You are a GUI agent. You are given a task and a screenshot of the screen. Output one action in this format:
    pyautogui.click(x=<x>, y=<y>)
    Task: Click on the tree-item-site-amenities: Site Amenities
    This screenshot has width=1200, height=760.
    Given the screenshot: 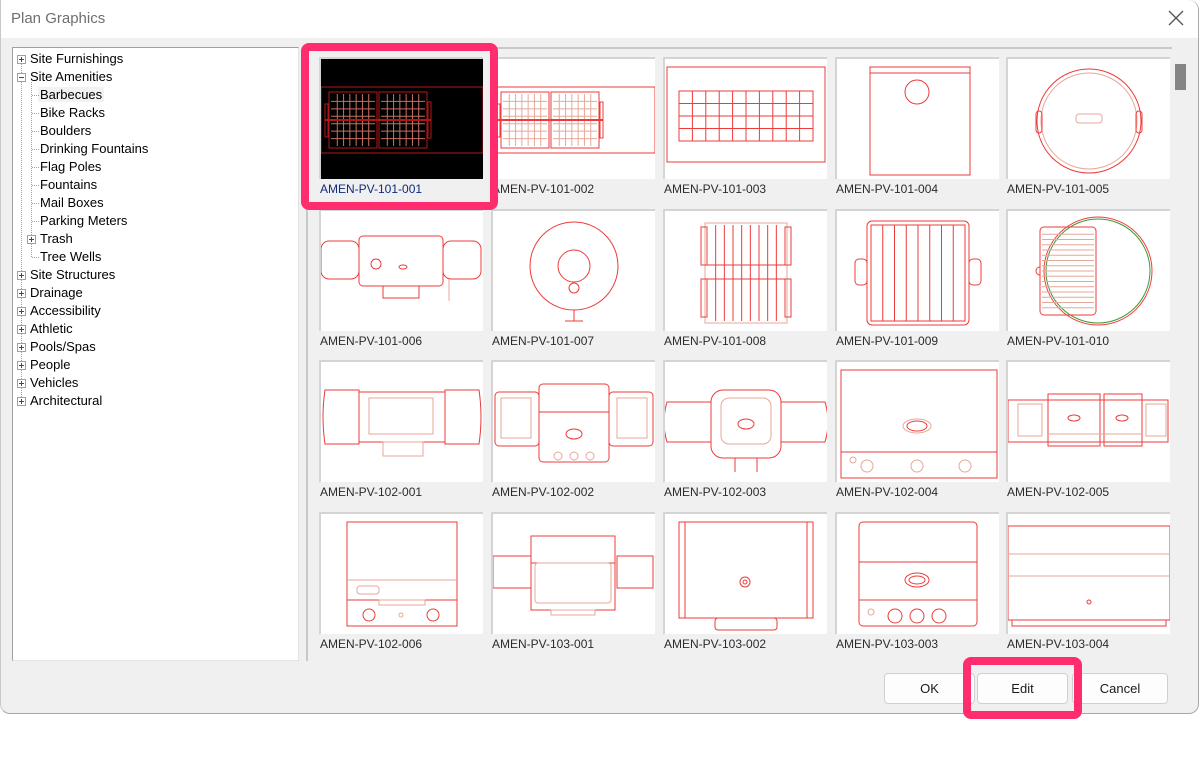 What is the action you would take?
    pyautogui.click(x=71, y=77)
    